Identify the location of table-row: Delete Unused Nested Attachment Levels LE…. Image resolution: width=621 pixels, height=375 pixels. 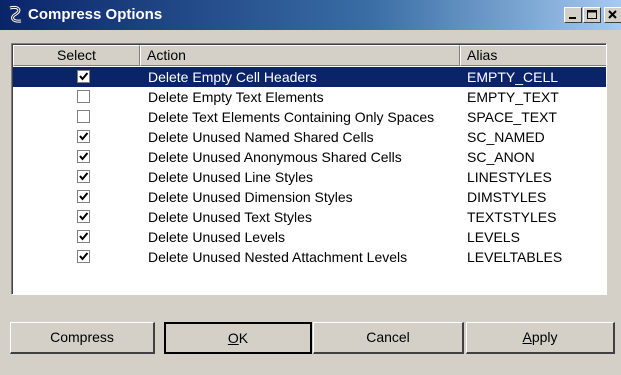
(309, 257).